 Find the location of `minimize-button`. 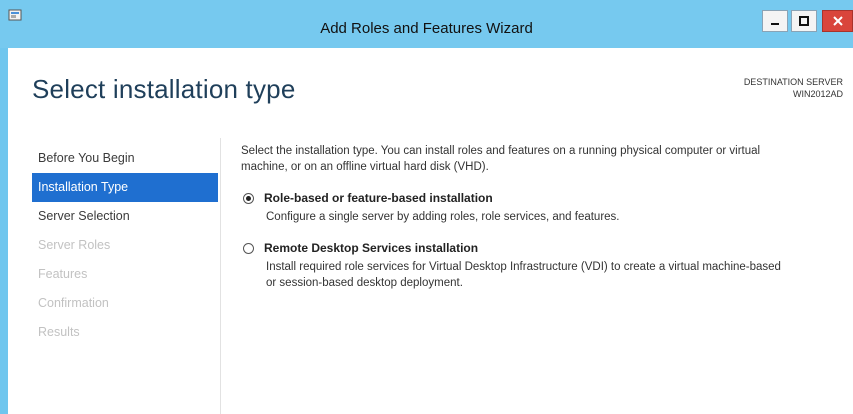

minimize-button is located at coordinates (775, 21).